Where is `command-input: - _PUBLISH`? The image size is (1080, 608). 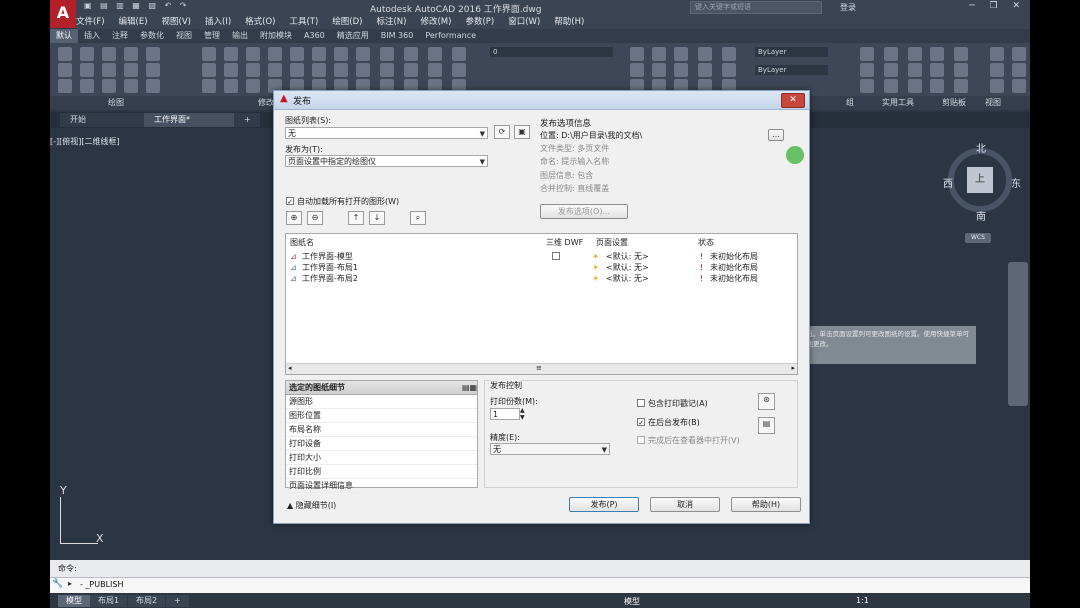 command-input: - _PUBLISH is located at coordinates (102, 584).